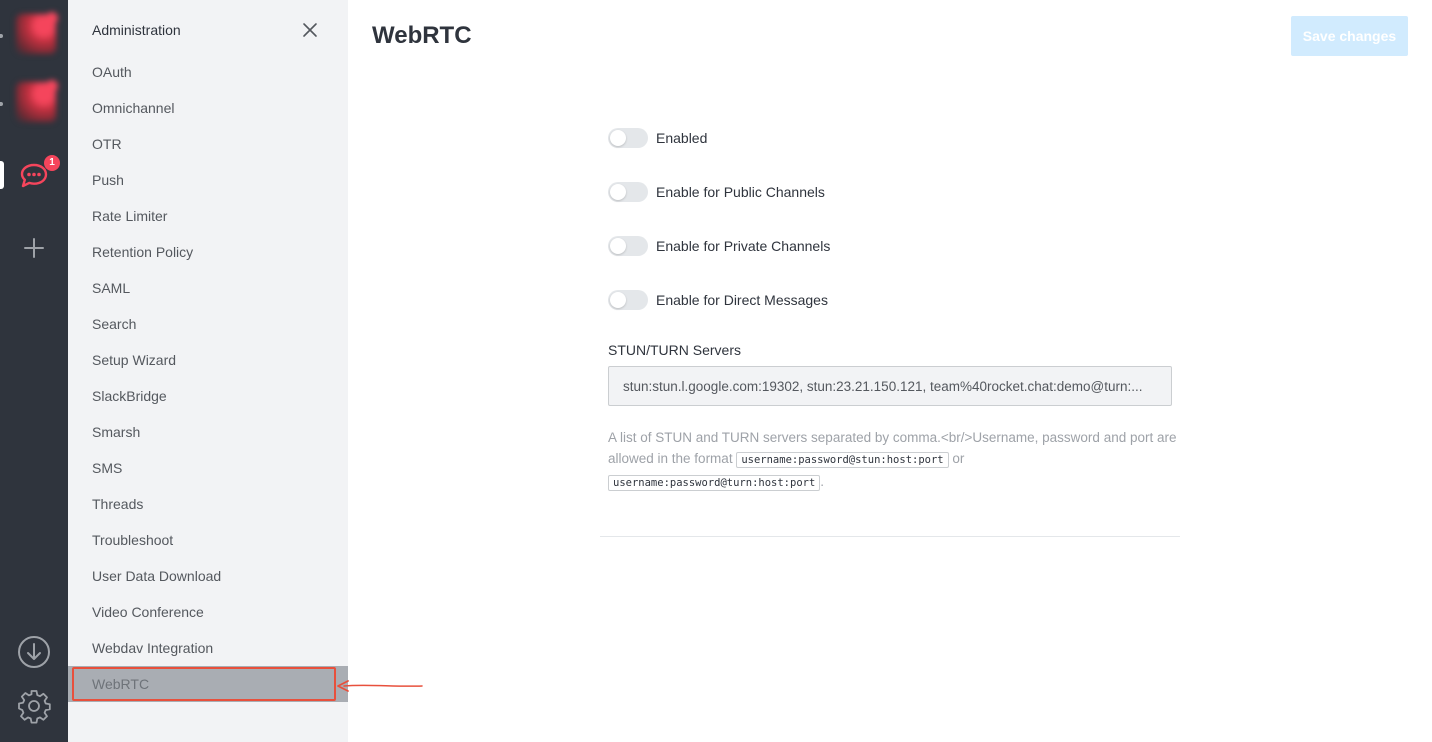 This screenshot has width=1432, height=742. Describe the element at coordinates (114, 324) in the screenshot. I see `sidebar-item-label: Search` at that location.